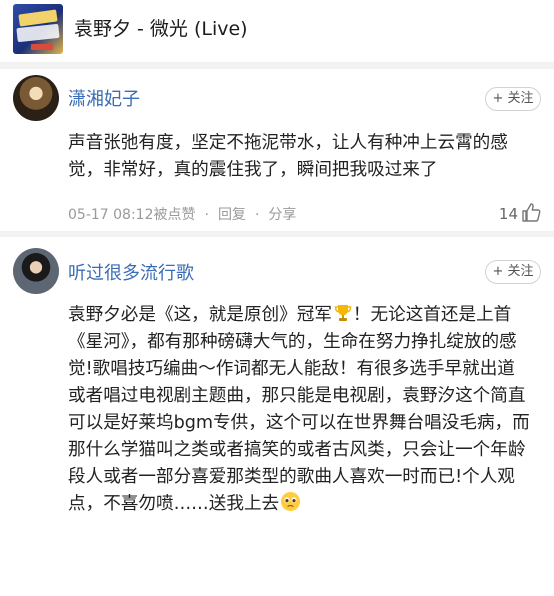 This screenshot has height=596, width=554. I want to click on trophy-icon, so click(343, 313).